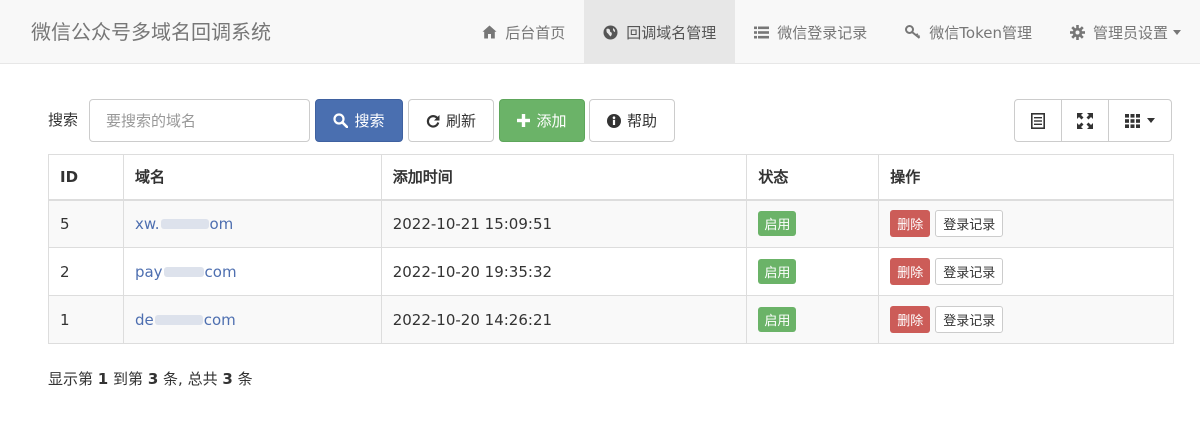 This screenshot has height=438, width=1200. I want to click on pagination-prefix: 显示第, so click(71, 379).